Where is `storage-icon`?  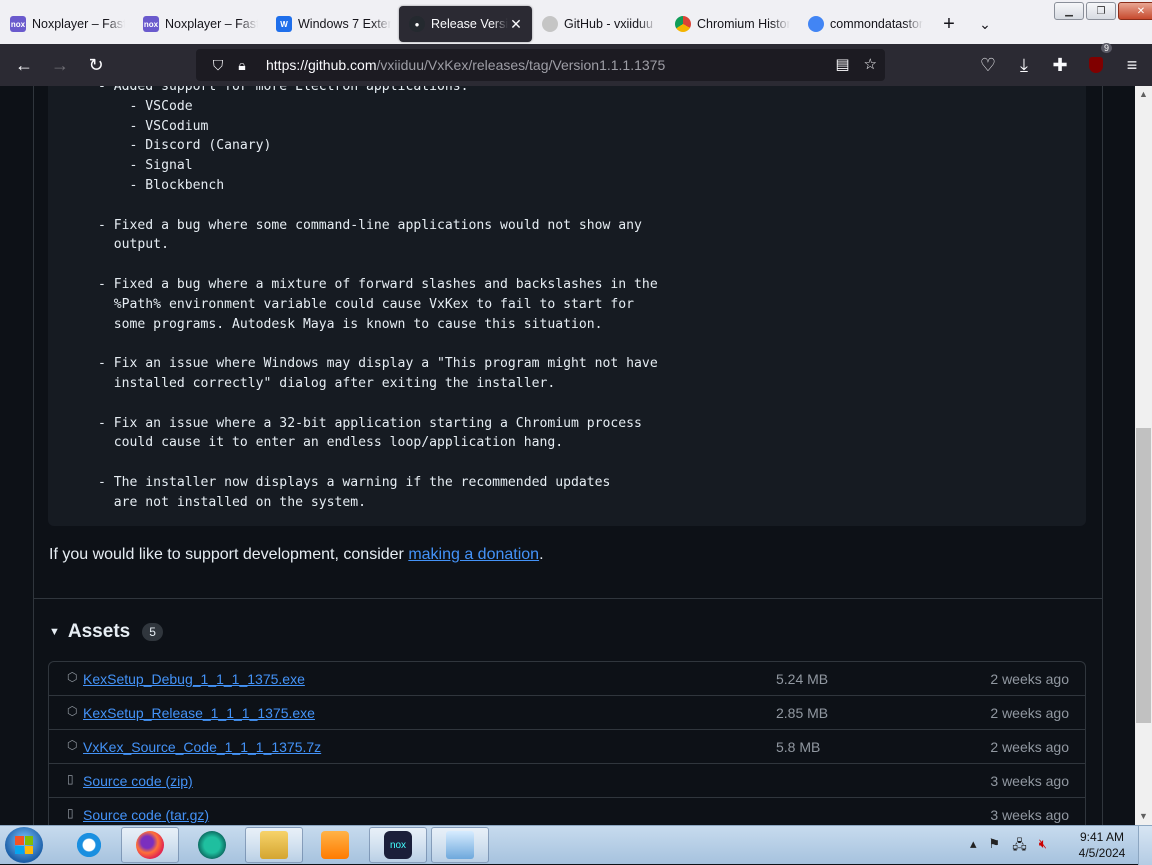
storage-icon is located at coordinates (816, 24).